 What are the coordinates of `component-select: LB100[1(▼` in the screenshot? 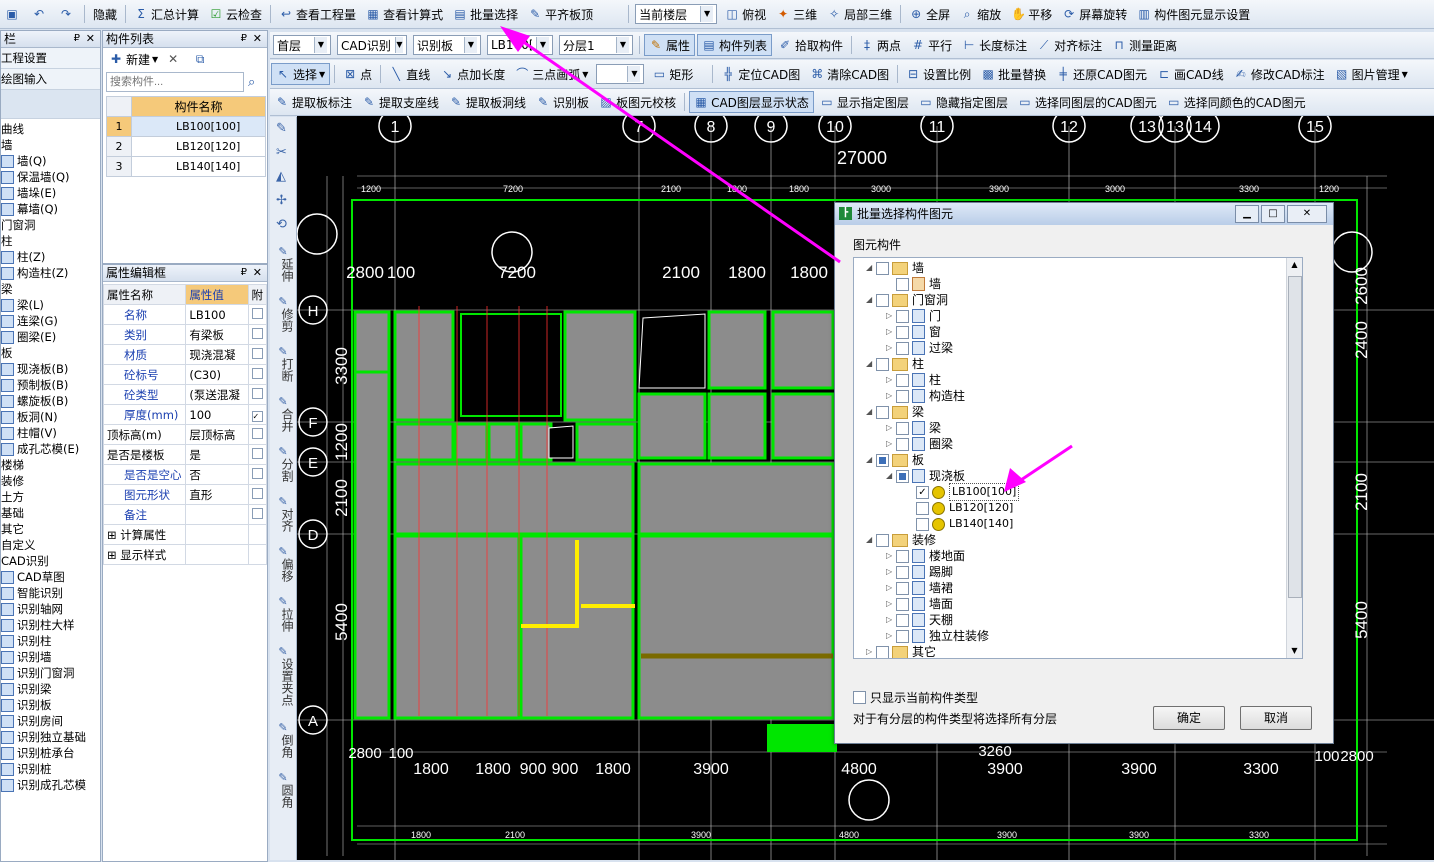 It's located at (520, 45).